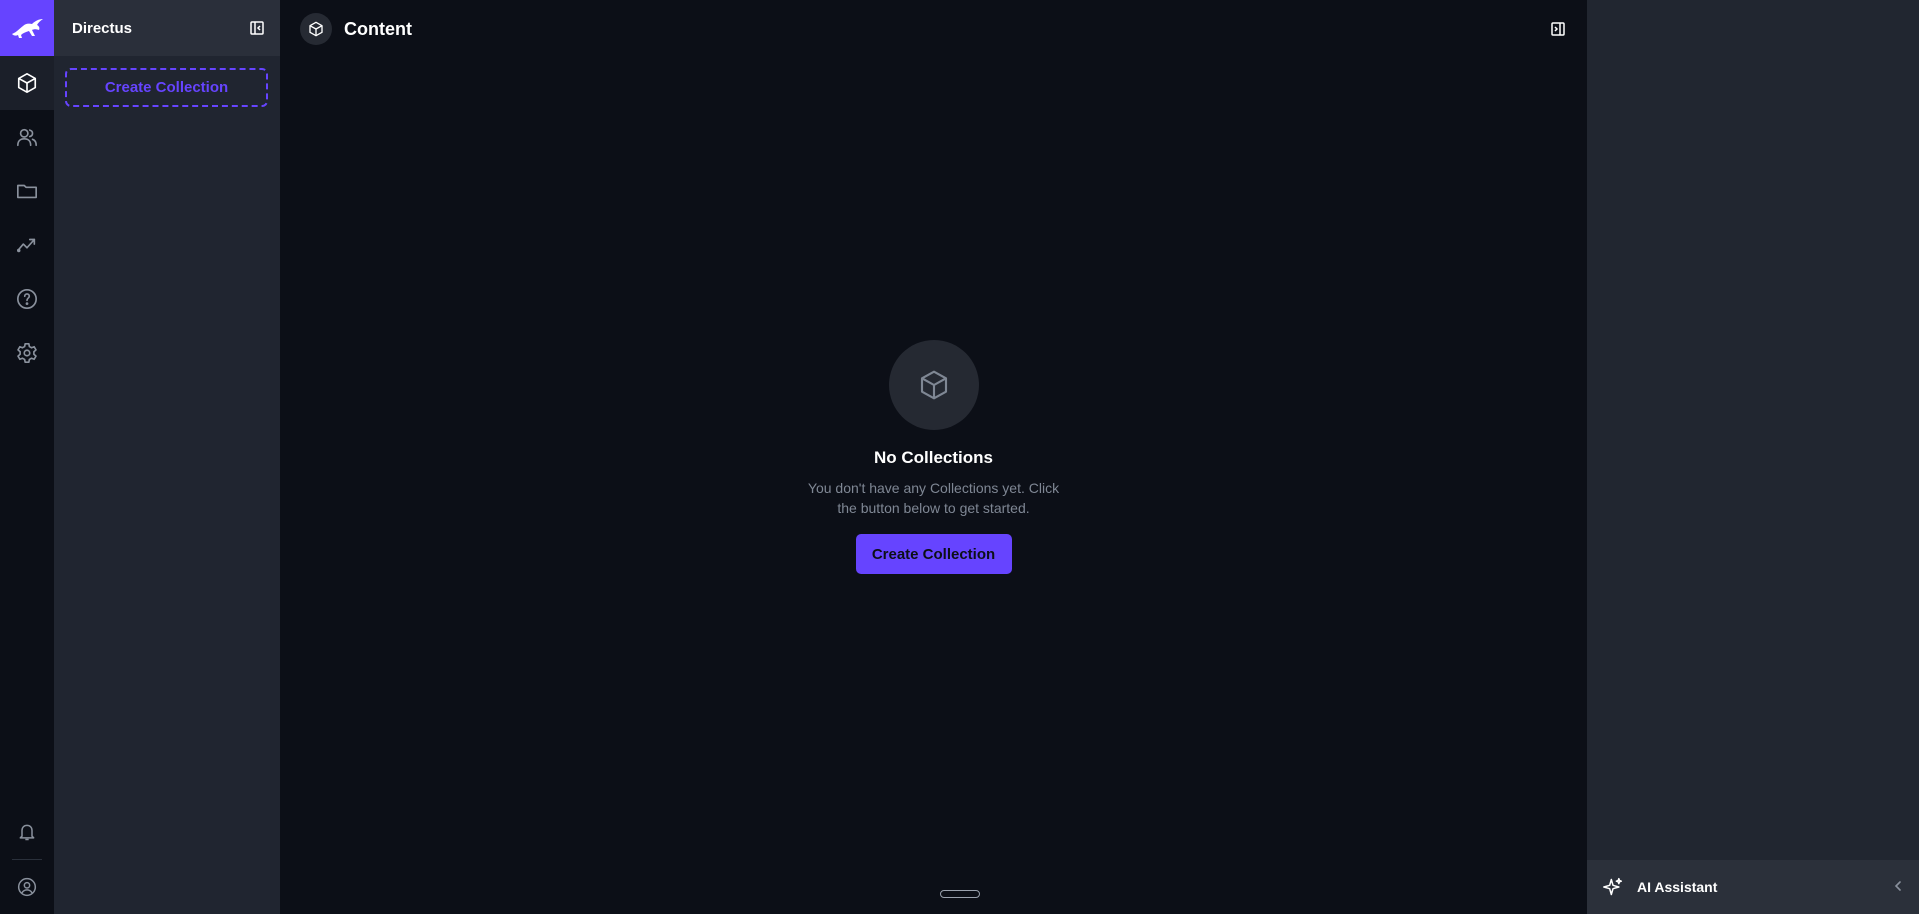 The image size is (1919, 914). I want to click on page-title: Content, so click(378, 28).